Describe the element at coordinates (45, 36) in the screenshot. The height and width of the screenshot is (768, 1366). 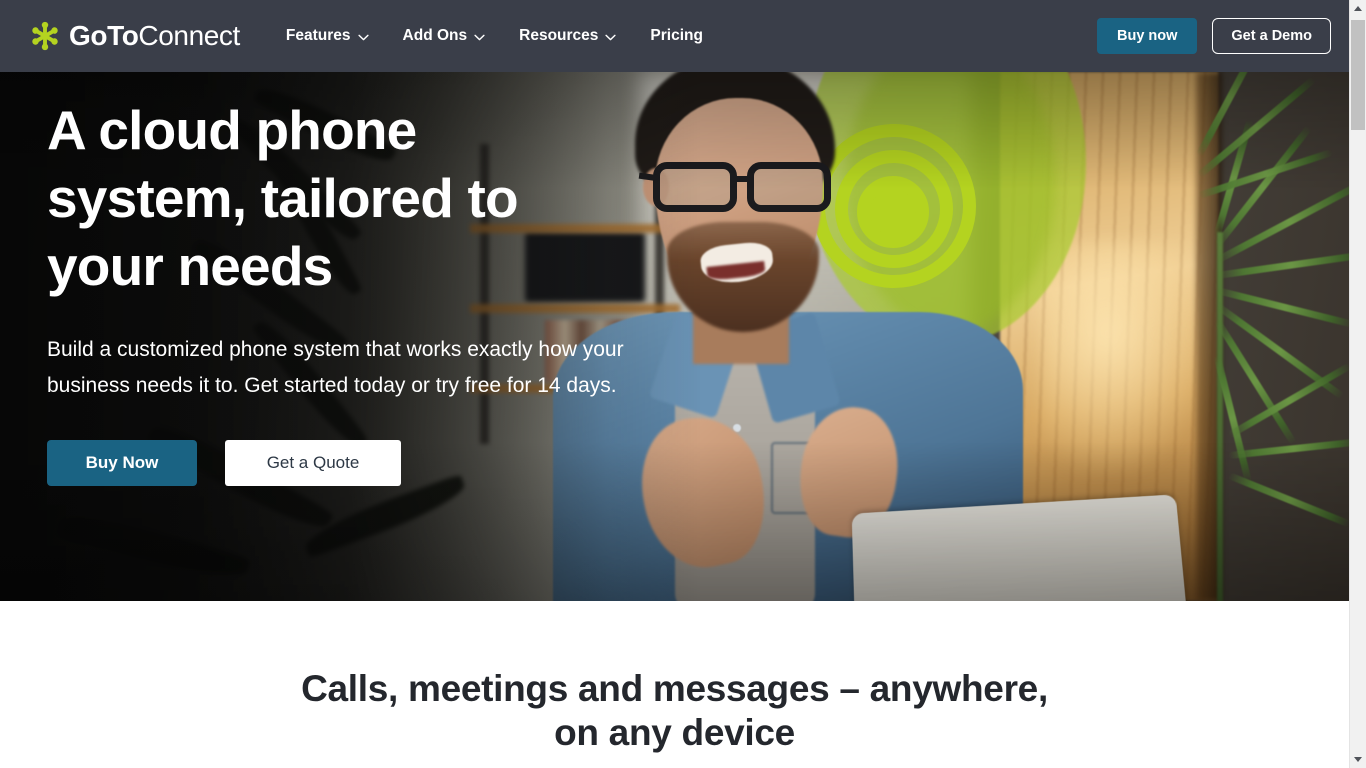
I see `goto-asterisk-logo-icon` at that location.